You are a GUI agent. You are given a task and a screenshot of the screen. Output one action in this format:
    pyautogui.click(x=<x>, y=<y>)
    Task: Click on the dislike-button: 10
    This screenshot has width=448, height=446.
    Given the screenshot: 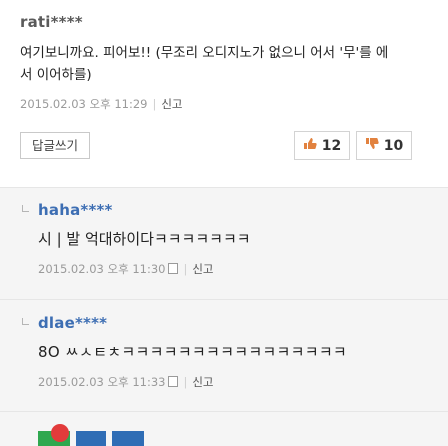 What is the action you would take?
    pyautogui.click(x=384, y=145)
    